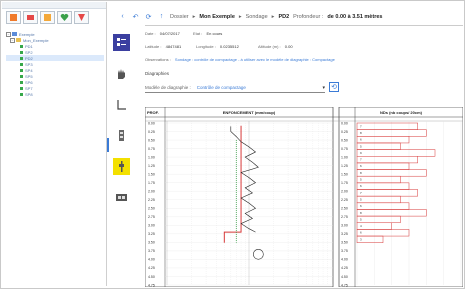 Image resolution: width=465 pixels, height=289 pixels. I want to click on add-borehole-icon, so click(47, 17).